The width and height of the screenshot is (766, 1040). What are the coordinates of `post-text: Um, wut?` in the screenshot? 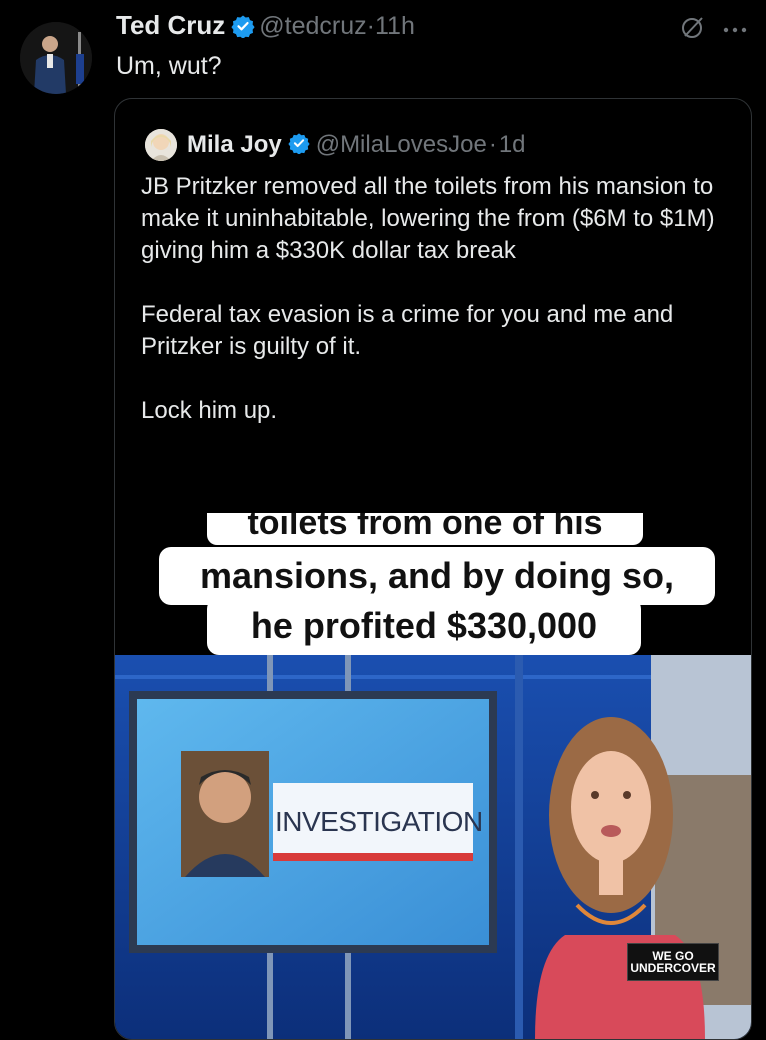 It's located at (169, 66).